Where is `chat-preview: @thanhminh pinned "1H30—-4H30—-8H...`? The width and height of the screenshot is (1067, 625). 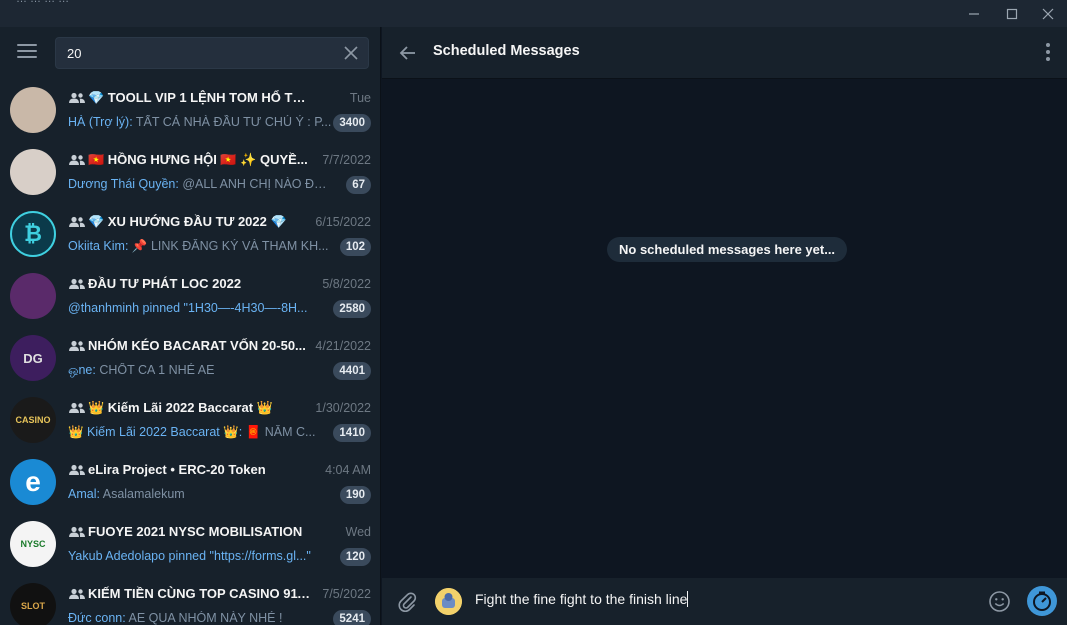 chat-preview: @thanhminh pinned "1H30—-4H30—-8H... is located at coordinates (200, 308).